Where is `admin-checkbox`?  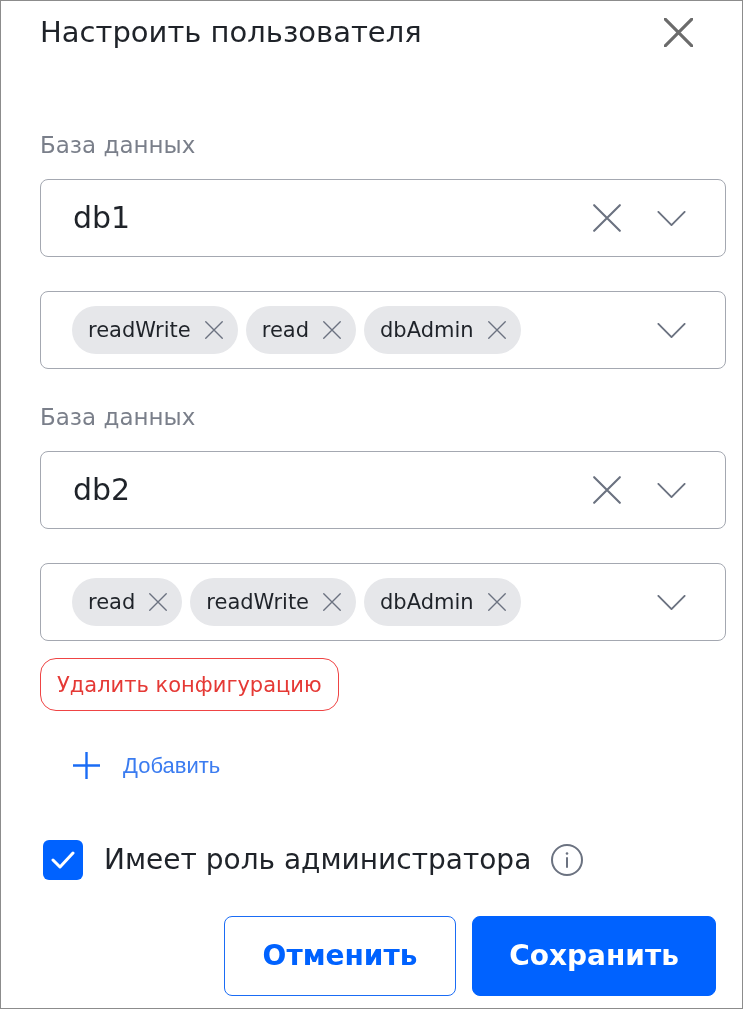
admin-checkbox is located at coordinates (63, 860).